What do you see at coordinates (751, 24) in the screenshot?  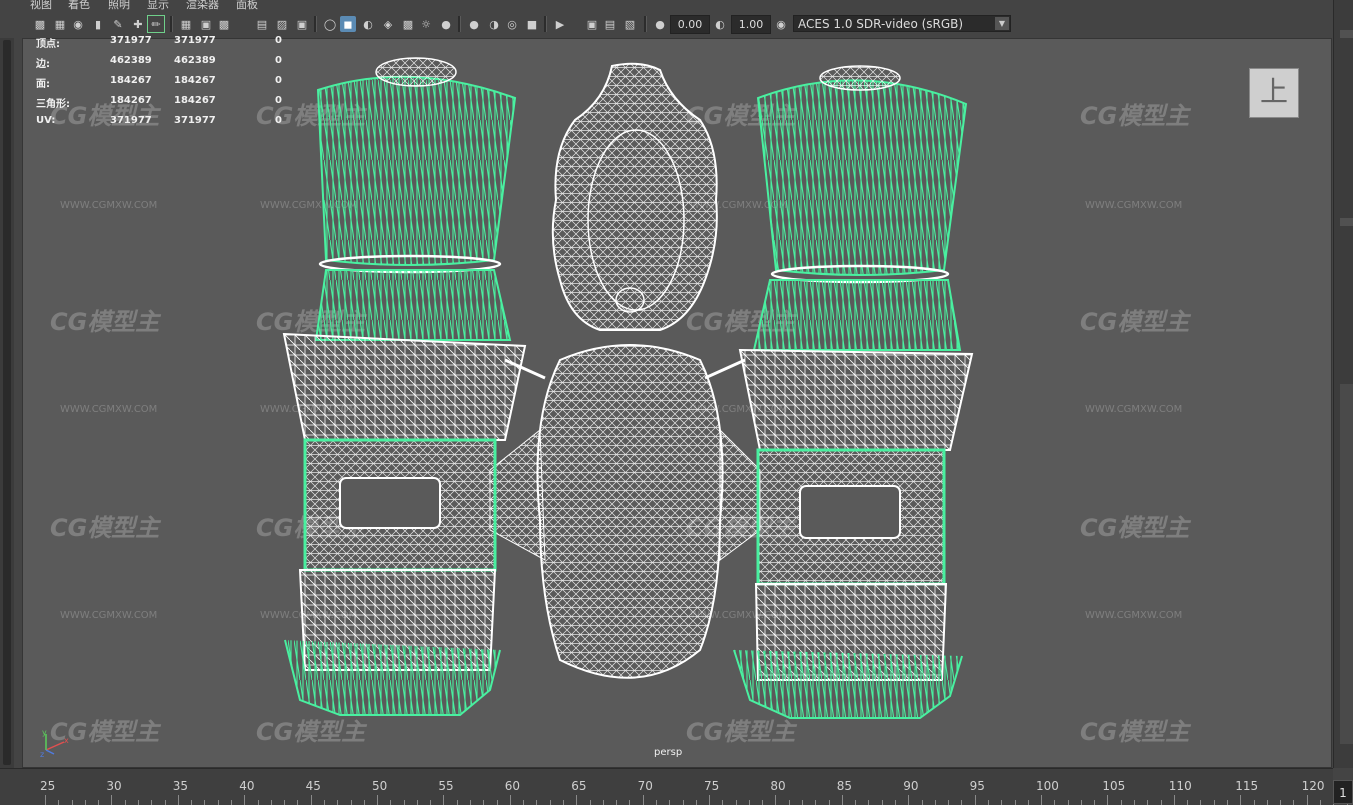 I see `exposure-input: 1.00` at bounding box center [751, 24].